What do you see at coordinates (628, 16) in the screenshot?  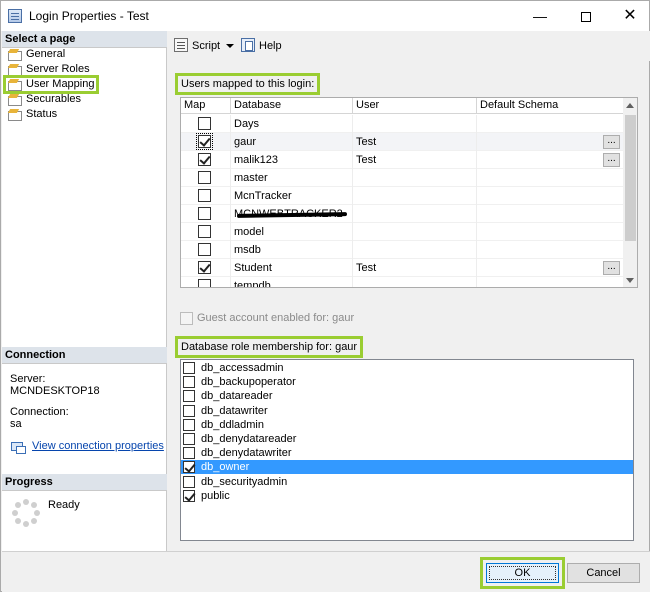 I see `close-button: ✕` at bounding box center [628, 16].